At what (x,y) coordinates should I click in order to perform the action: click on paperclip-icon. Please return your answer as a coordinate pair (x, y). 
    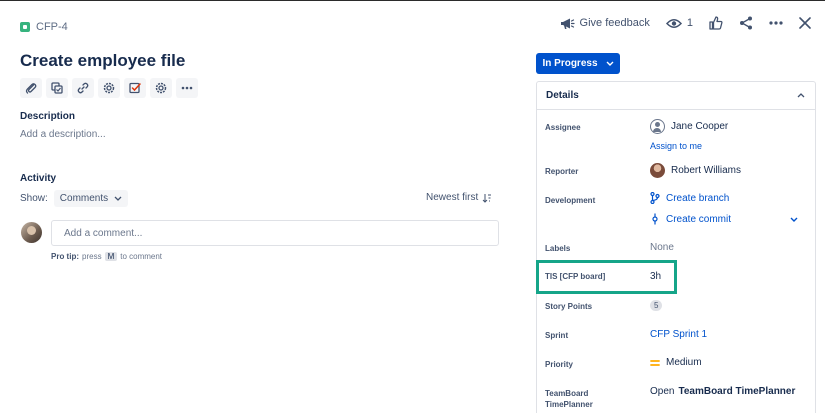
    Looking at the image, I should click on (31, 88).